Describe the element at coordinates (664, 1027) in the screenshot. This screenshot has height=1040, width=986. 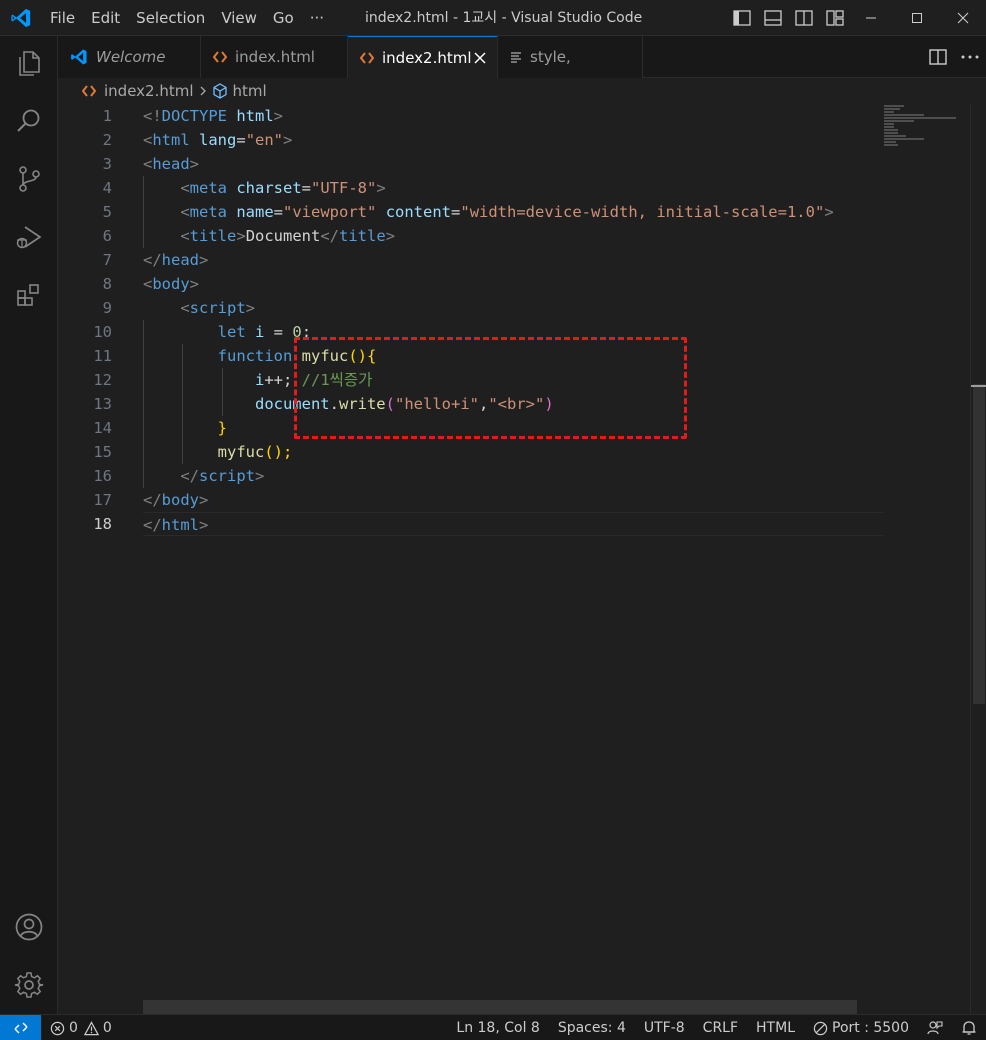
I see `encoding: UTF-8` at that location.